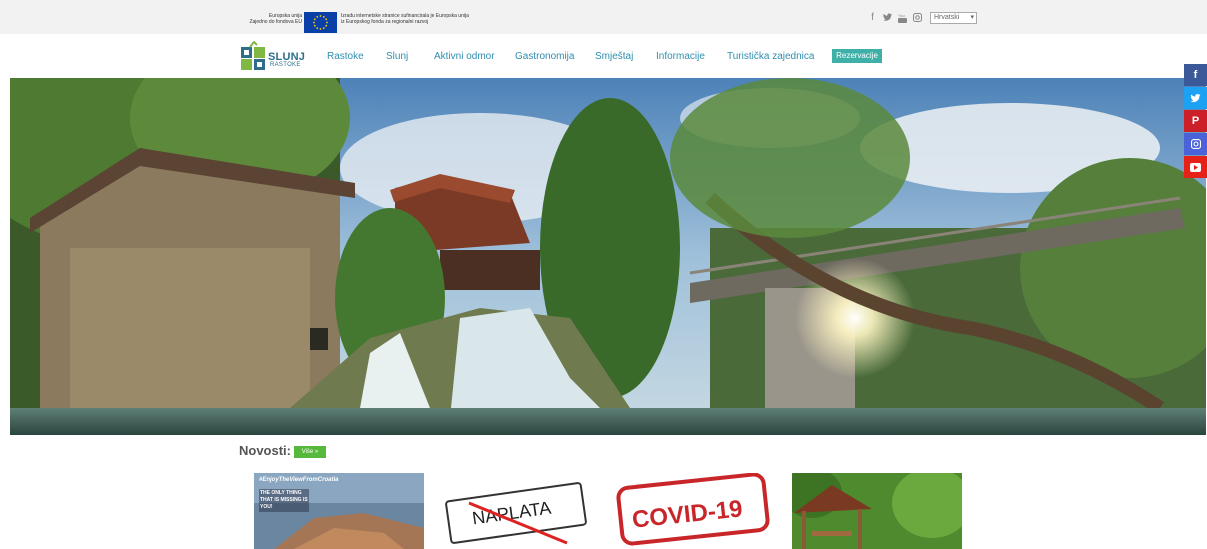 This screenshot has width=1207, height=549. I want to click on chevron-down-icon: ▾, so click(972, 17).